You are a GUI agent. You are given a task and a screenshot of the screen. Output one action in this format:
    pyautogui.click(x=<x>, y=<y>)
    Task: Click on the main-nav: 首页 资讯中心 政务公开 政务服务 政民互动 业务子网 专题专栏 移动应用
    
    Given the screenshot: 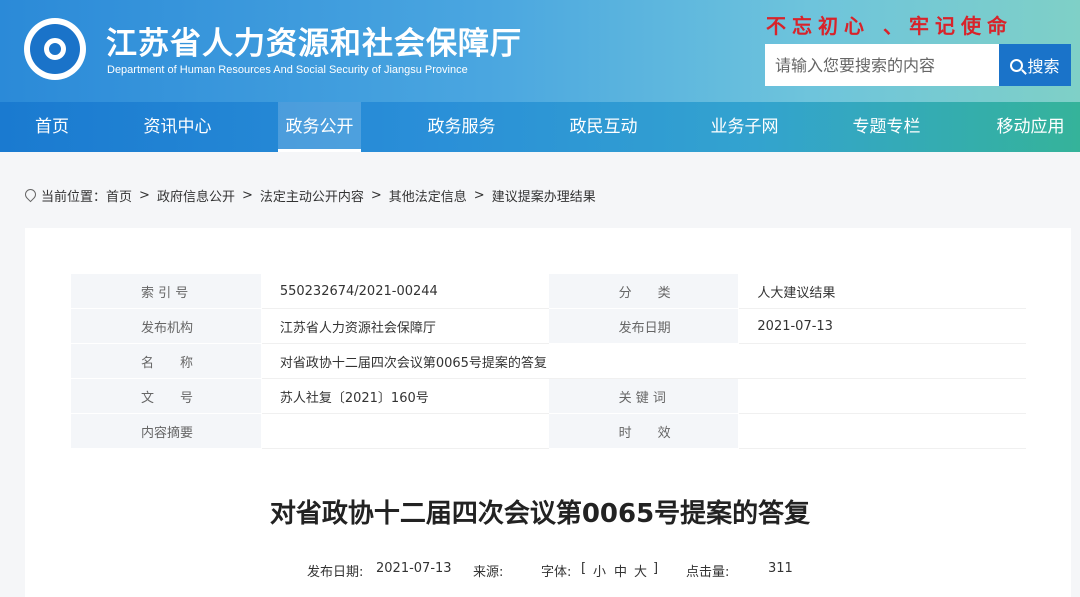 What is the action you would take?
    pyautogui.click(x=540, y=127)
    